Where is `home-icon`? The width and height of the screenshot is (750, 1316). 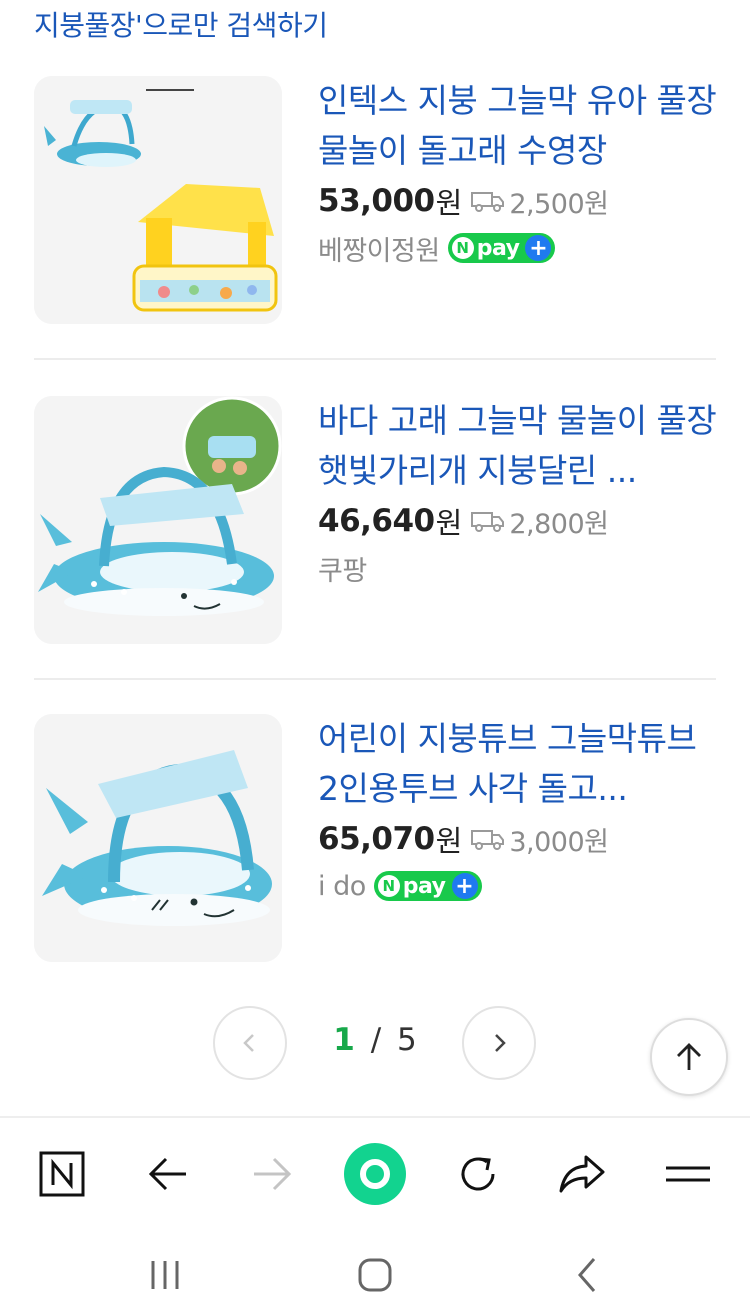 home-icon is located at coordinates (375, 1275).